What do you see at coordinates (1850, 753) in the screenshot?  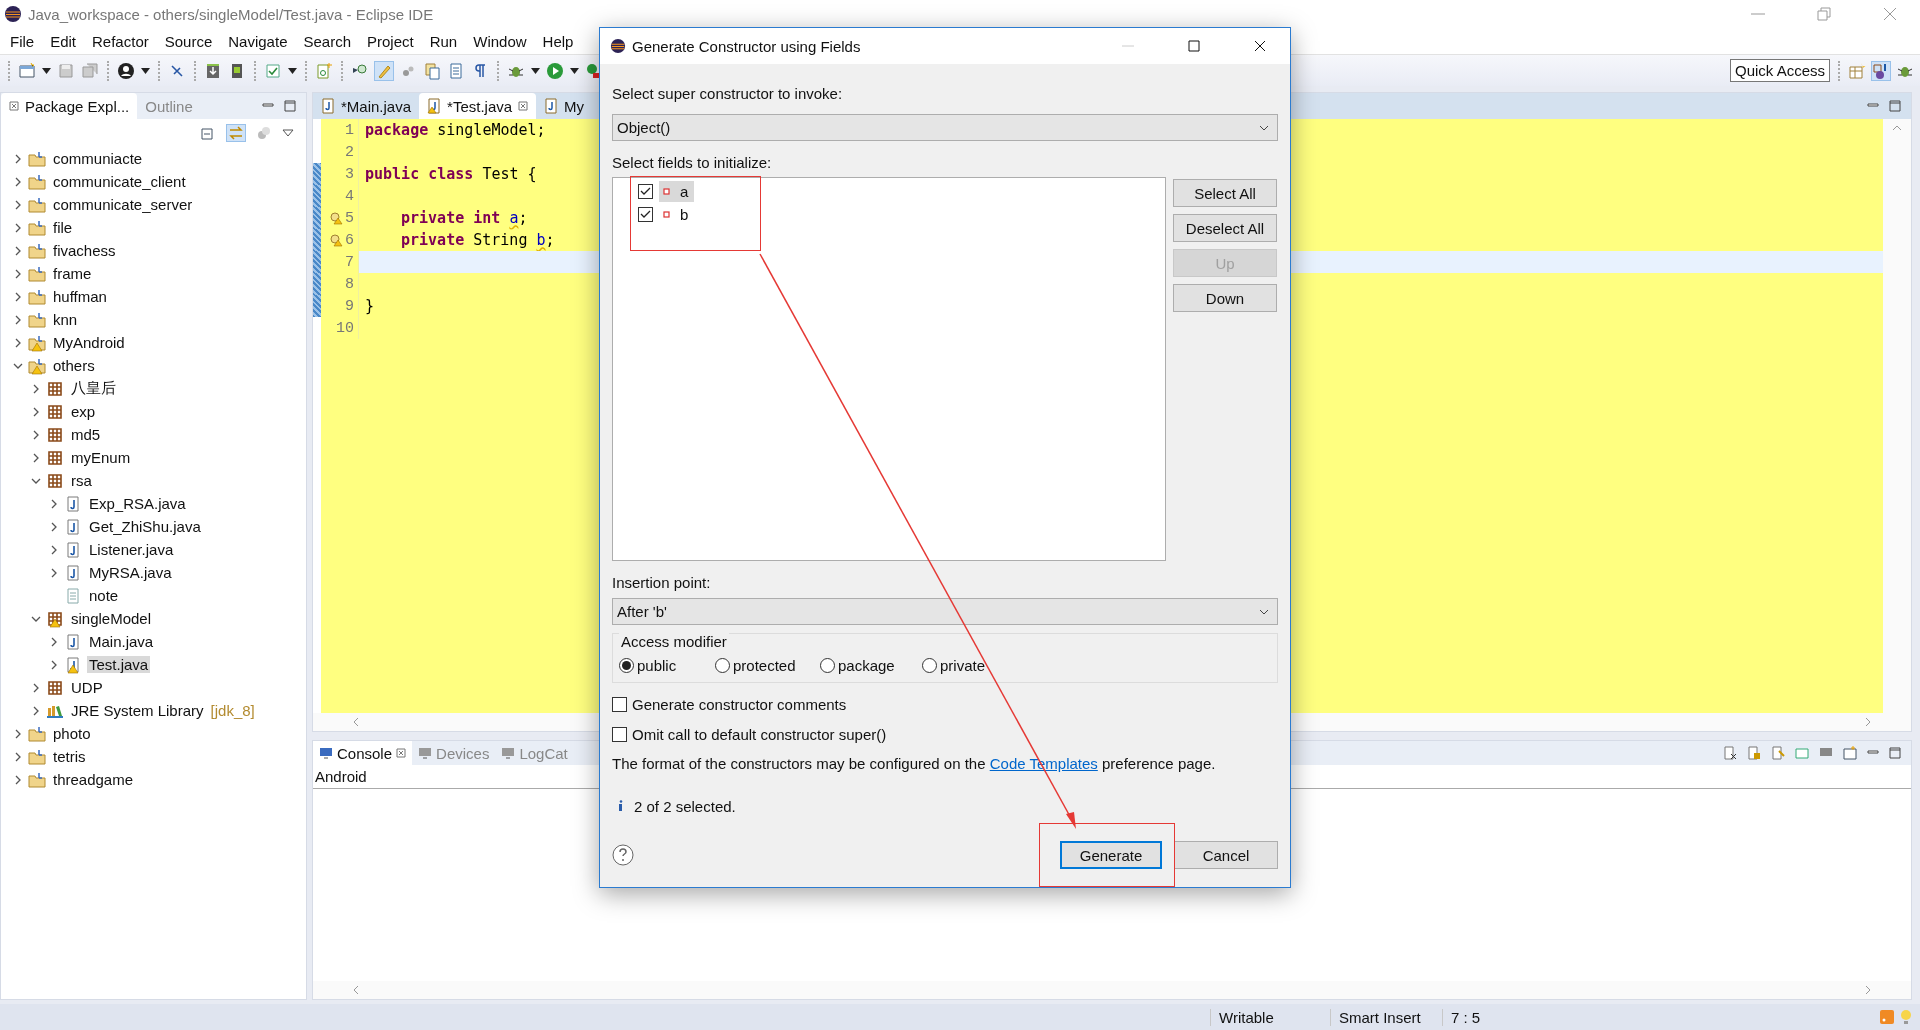 I see `new-window-icon` at bounding box center [1850, 753].